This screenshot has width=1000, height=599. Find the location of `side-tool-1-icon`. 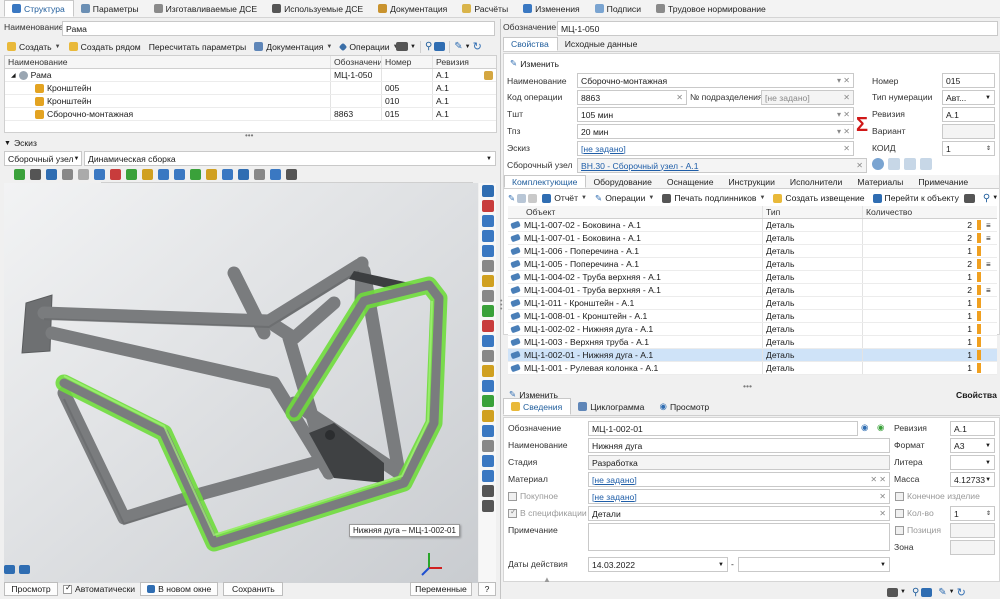

side-tool-1-icon is located at coordinates (487, 191).